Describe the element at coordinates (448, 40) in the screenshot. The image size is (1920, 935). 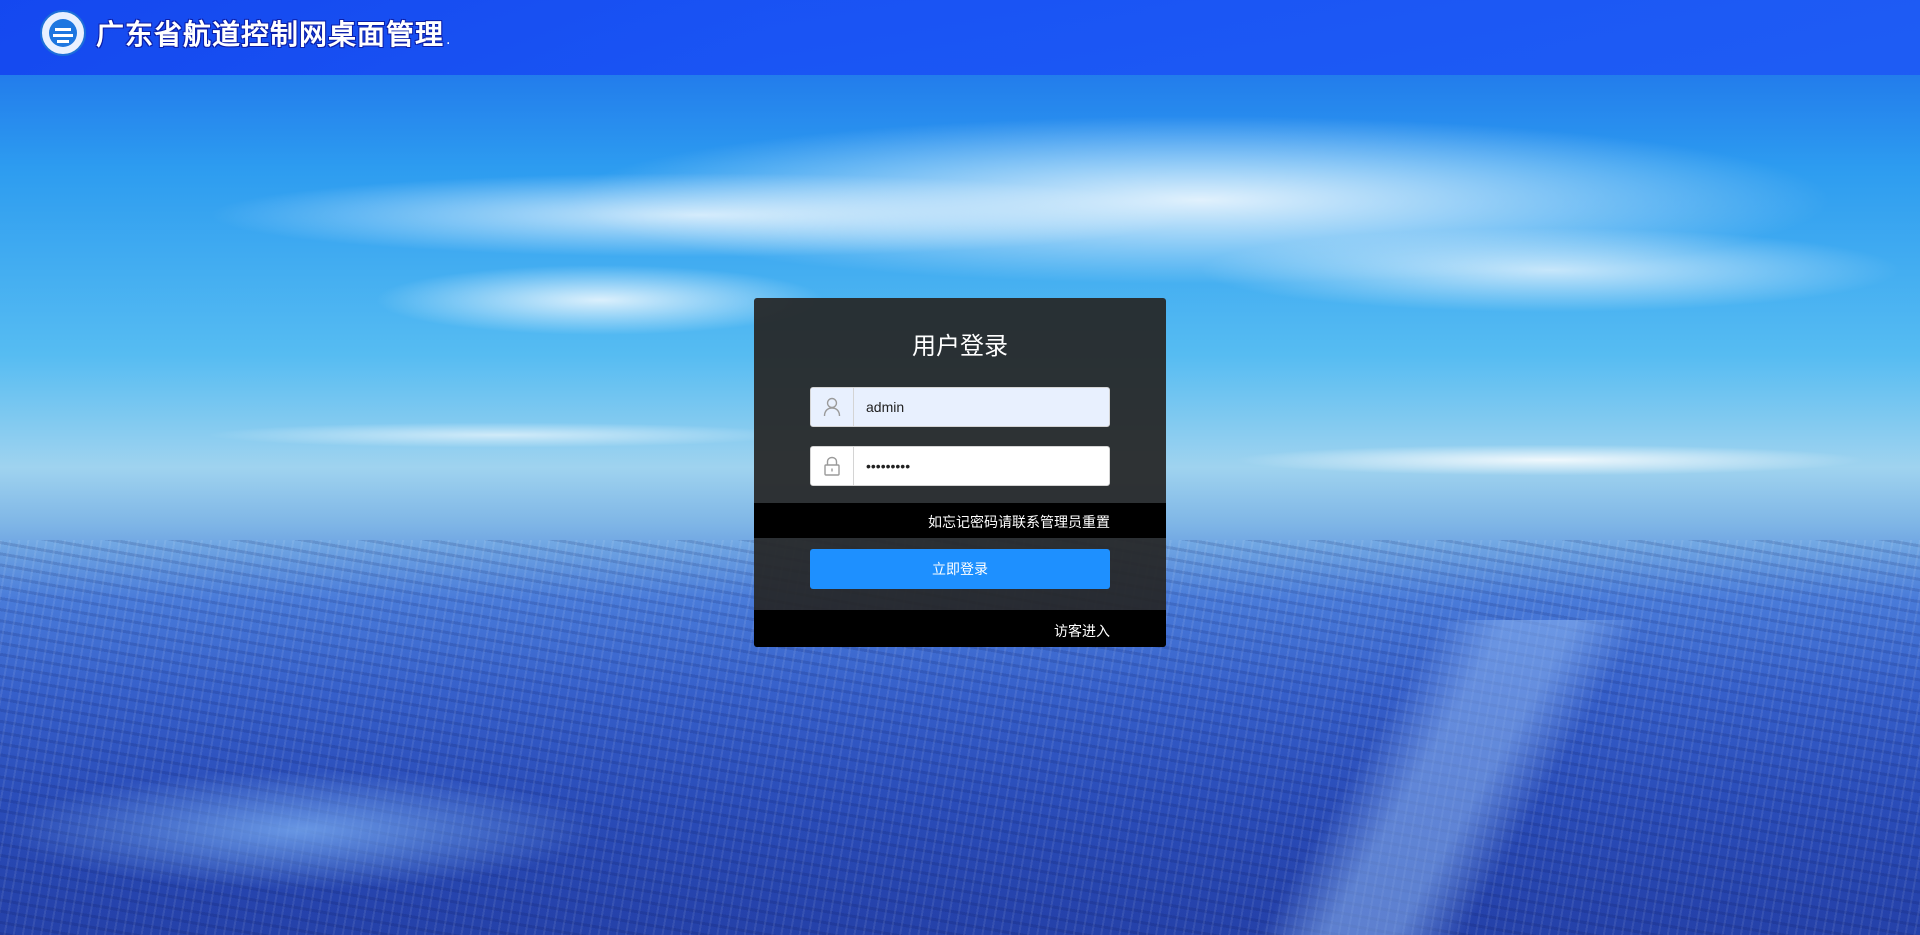
I see `app-title-suffix: .` at that location.